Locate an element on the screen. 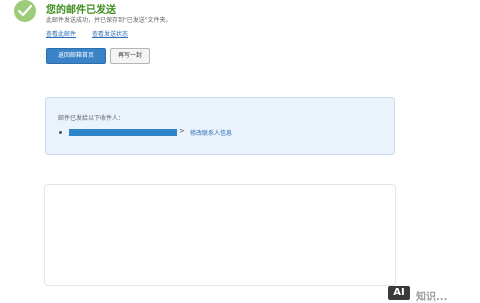  recipients-title: 邮件已发给以下收件人： is located at coordinates (91, 118).